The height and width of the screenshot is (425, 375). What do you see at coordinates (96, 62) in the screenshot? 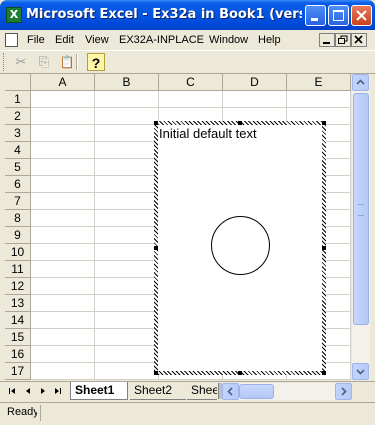
I see `help-icon: ?` at bounding box center [96, 62].